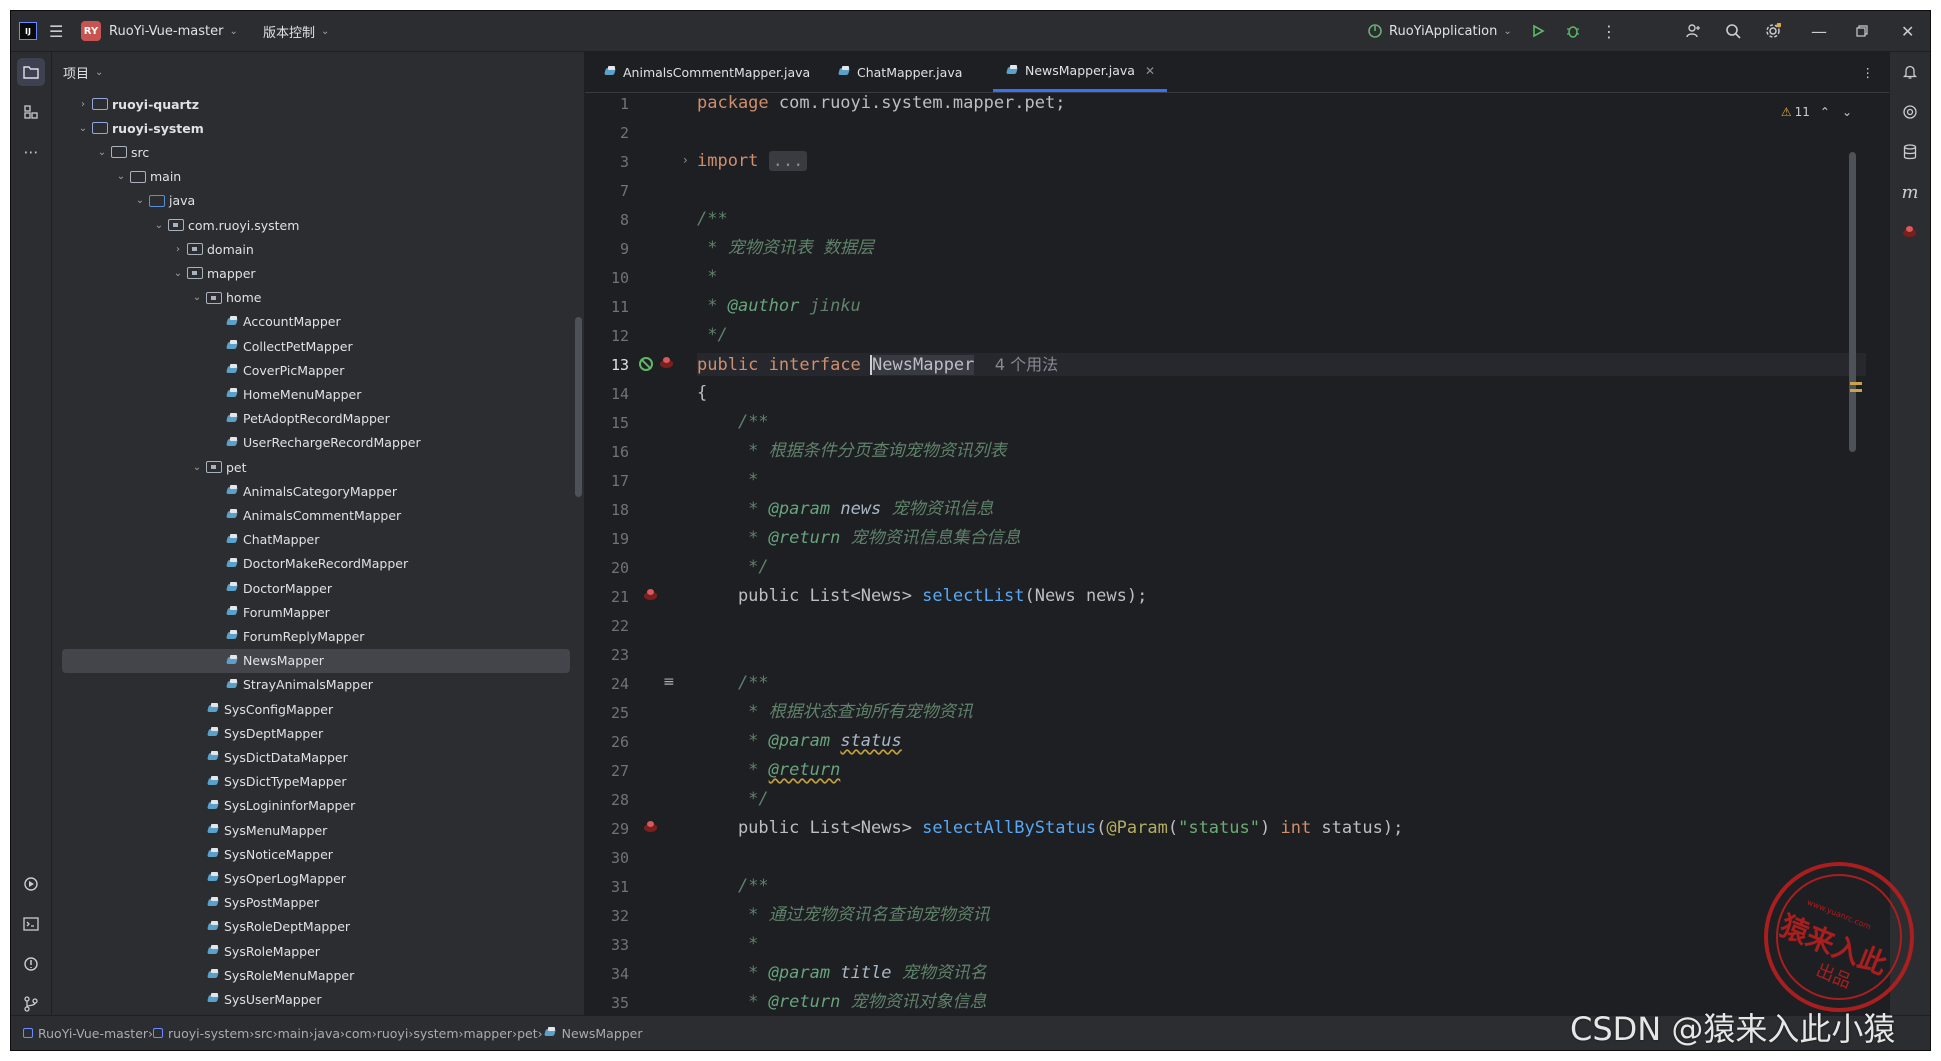  I want to click on usages-hint: 4 个用法, so click(1026, 364).